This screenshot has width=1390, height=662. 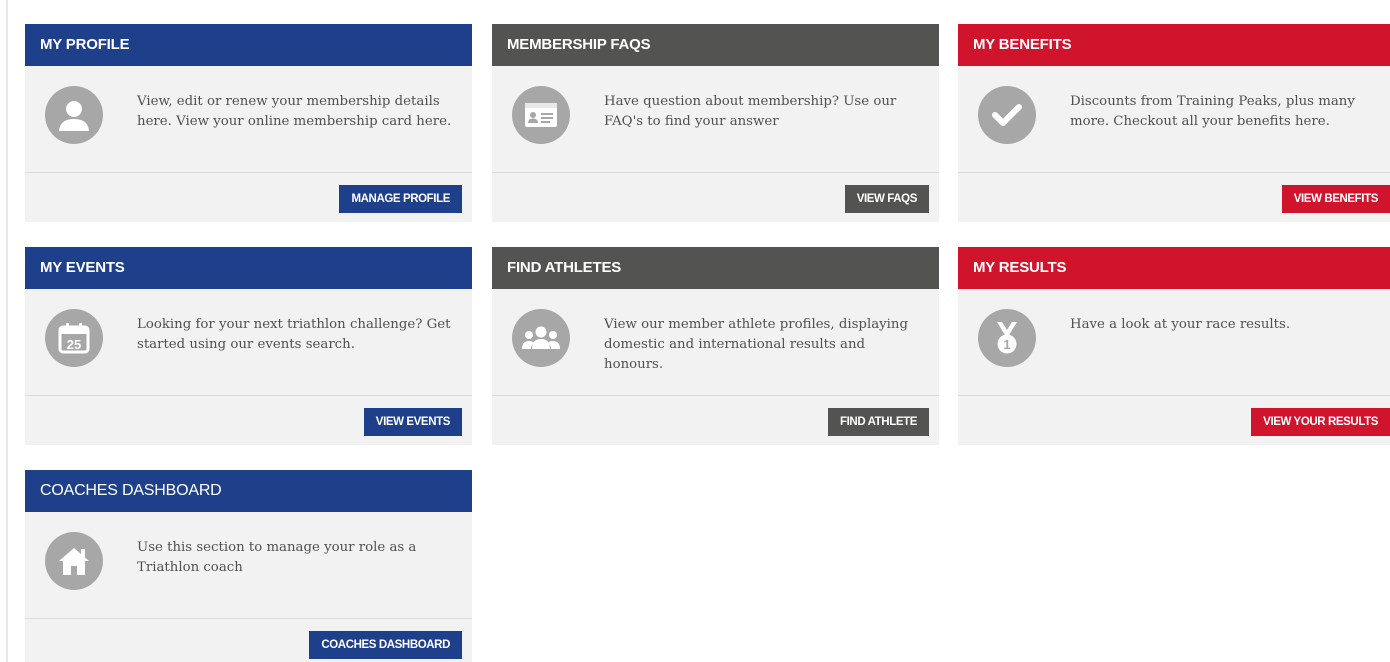 I want to click on card-footer: MANAGE PROFILE, so click(x=248, y=197).